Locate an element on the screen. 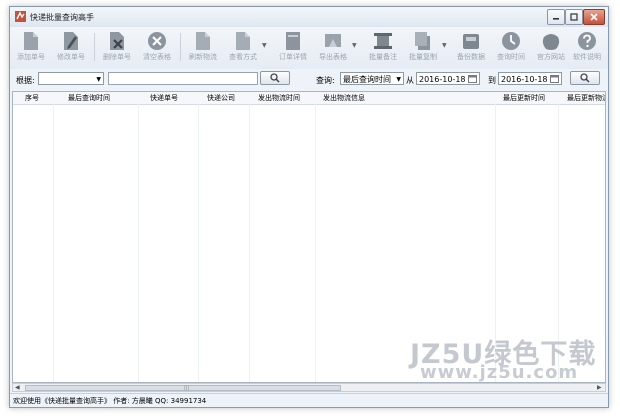 The image size is (620, 420). help-icon is located at coordinates (587, 41).